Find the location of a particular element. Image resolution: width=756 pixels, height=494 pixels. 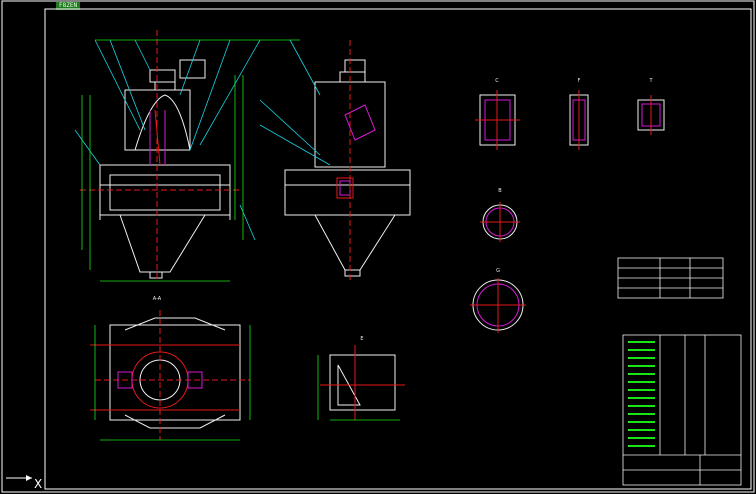

section-label: A-A is located at coordinates (157, 299).